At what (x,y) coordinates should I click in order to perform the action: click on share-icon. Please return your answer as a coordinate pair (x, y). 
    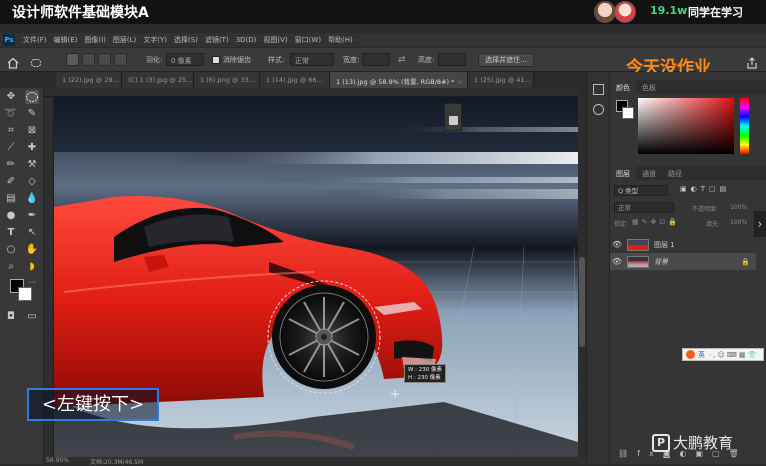
    Looking at the image, I should click on (752, 61).